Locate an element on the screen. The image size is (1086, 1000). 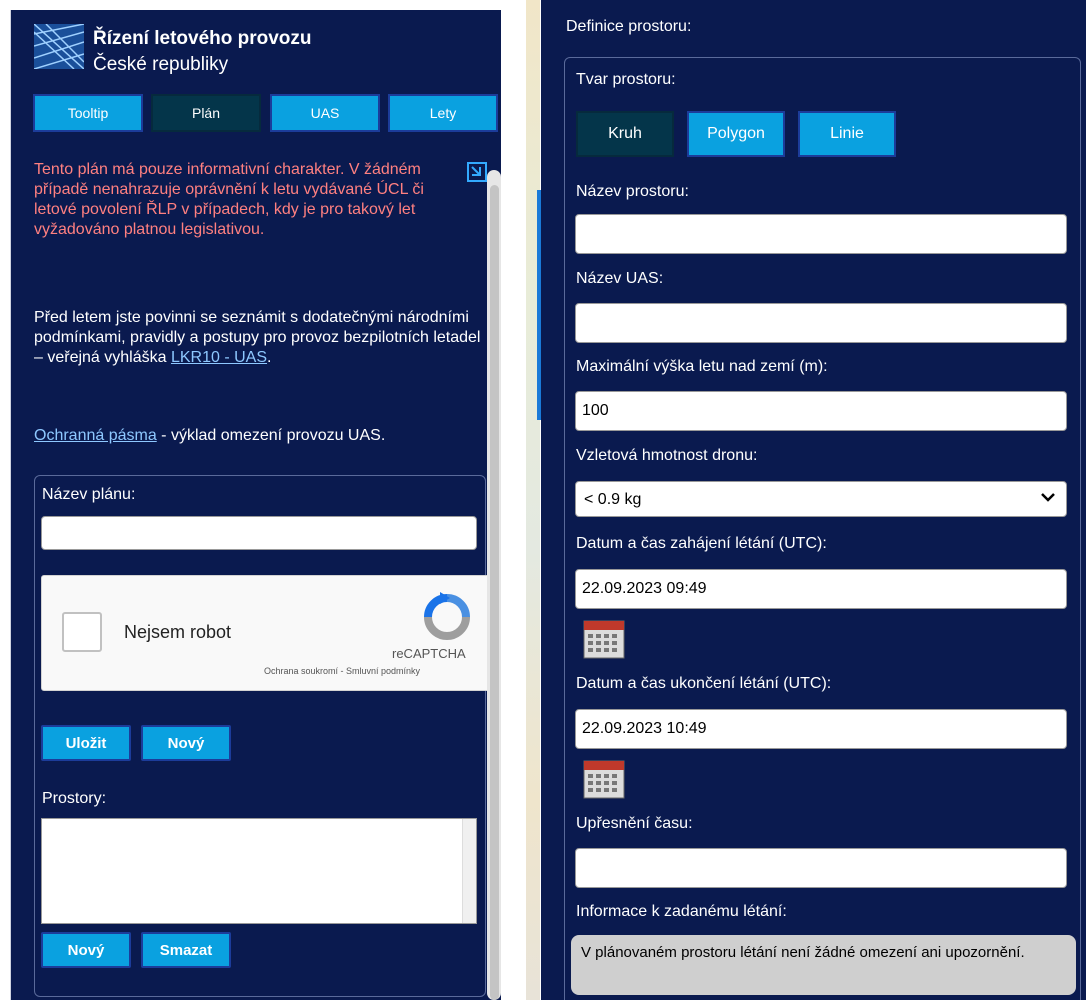
map-background is located at coordinates (533, 500).